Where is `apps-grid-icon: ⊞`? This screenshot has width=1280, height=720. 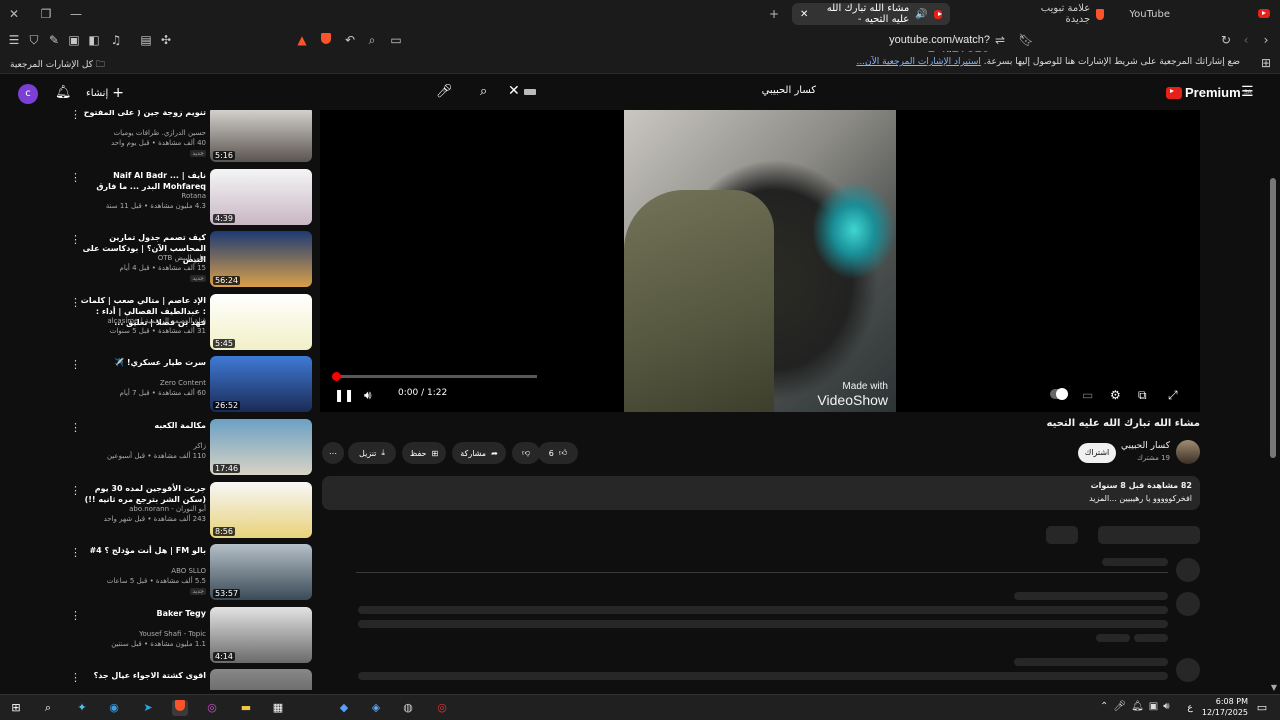
apps-grid-icon: ⊞ is located at coordinates (1266, 63).